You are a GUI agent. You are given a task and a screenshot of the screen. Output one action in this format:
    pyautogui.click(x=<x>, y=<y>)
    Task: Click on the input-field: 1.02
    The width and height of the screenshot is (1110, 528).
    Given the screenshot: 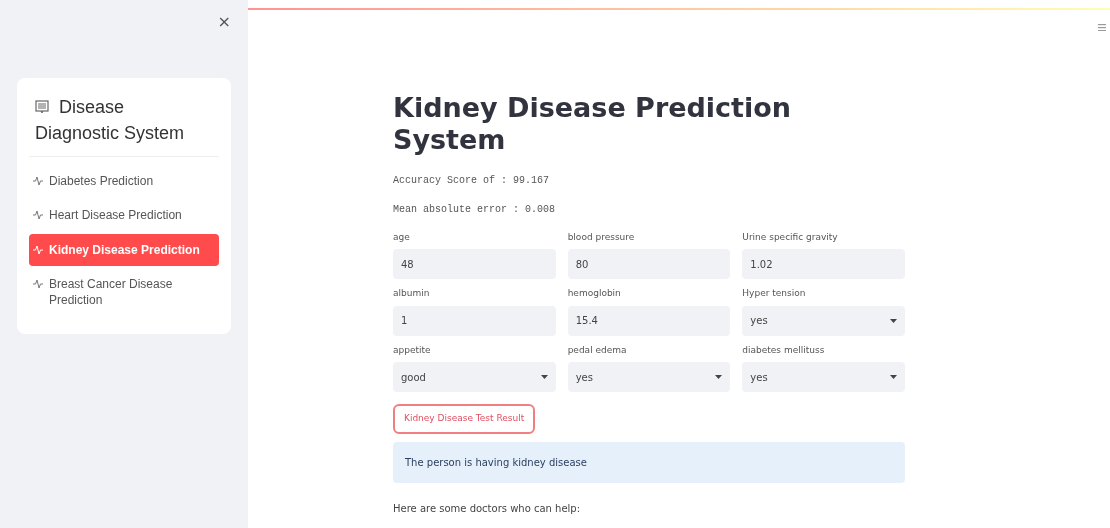 What is the action you would take?
    pyautogui.click(x=823, y=264)
    